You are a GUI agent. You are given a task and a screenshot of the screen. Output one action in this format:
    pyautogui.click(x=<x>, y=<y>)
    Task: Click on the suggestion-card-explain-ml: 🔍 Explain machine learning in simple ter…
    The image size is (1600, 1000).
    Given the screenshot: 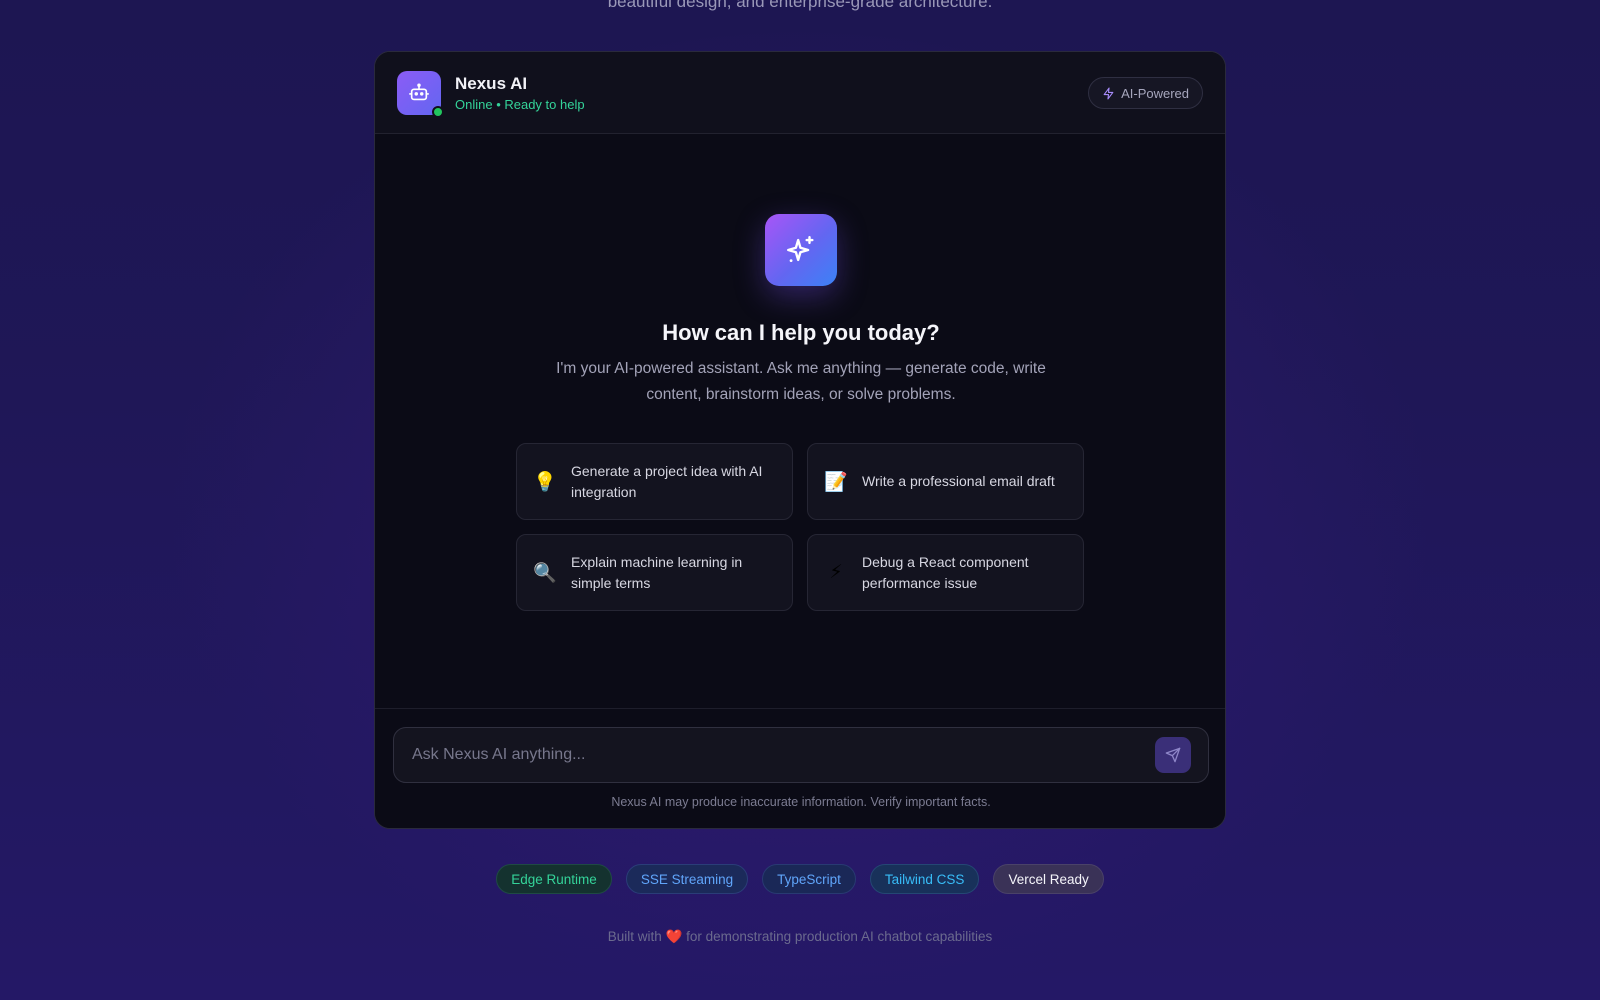 What is the action you would take?
    pyautogui.click(x=654, y=572)
    